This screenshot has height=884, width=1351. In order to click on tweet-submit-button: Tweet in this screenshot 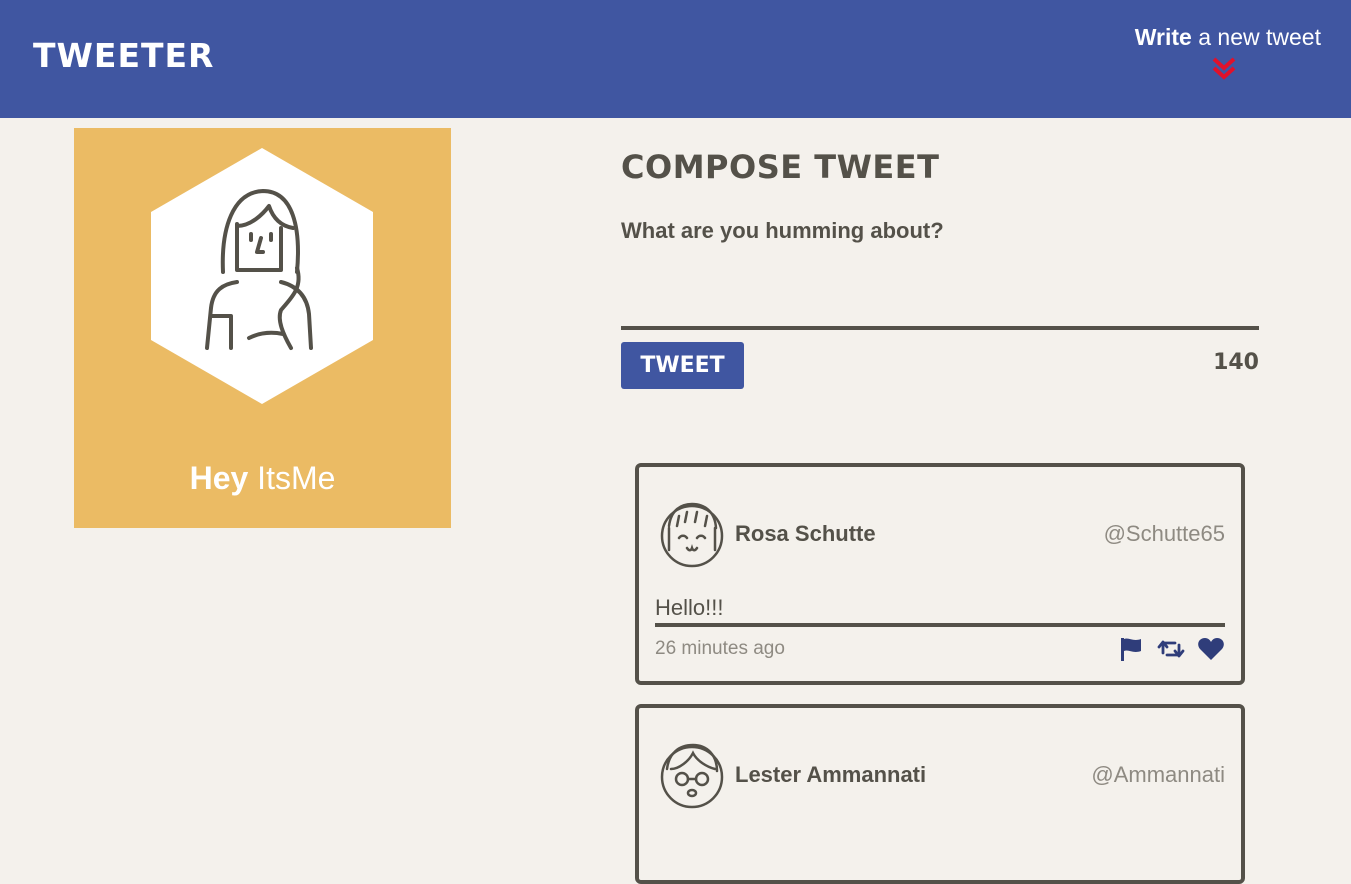, I will do `click(682, 365)`.